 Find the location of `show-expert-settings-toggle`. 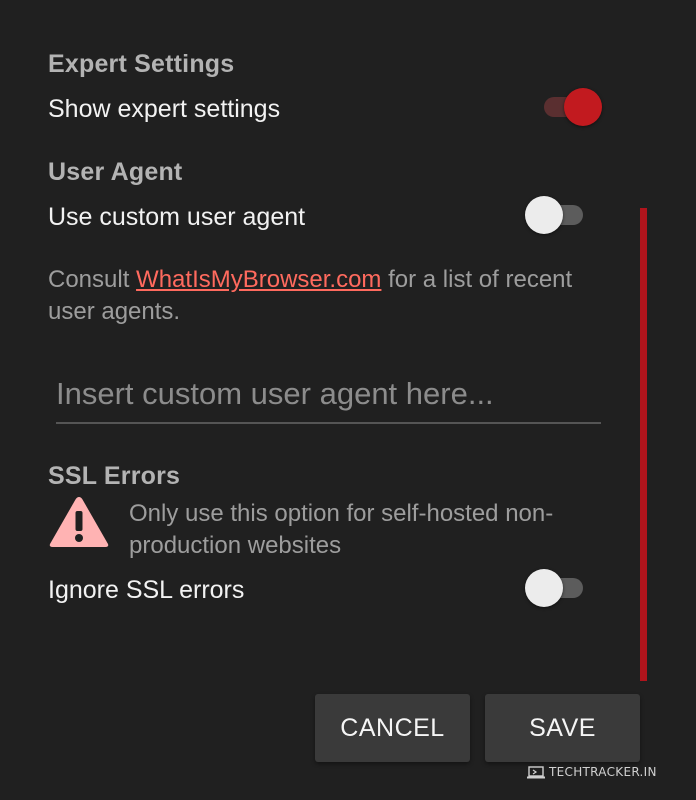

show-expert-settings-toggle is located at coordinates (570, 106).